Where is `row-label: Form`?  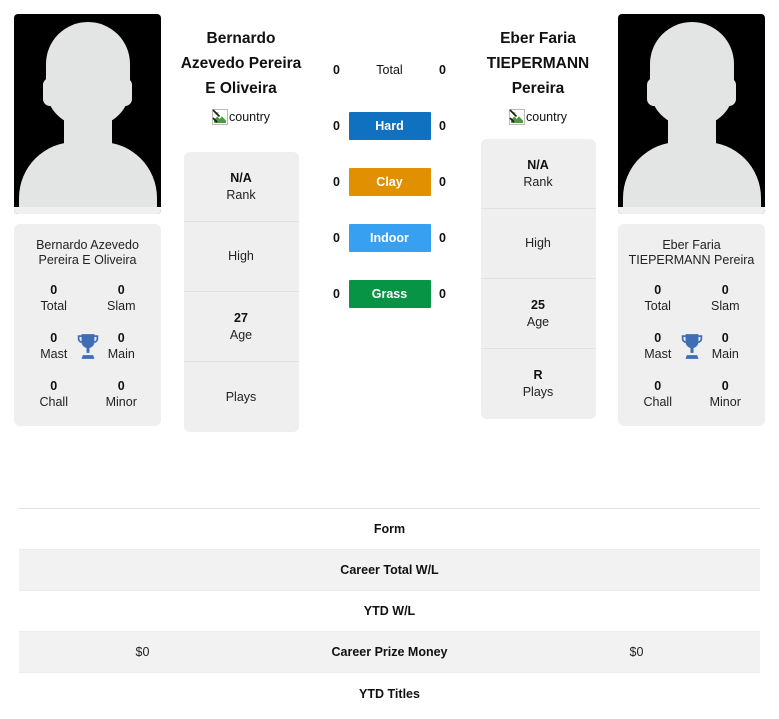
row-label: Form is located at coordinates (389, 529).